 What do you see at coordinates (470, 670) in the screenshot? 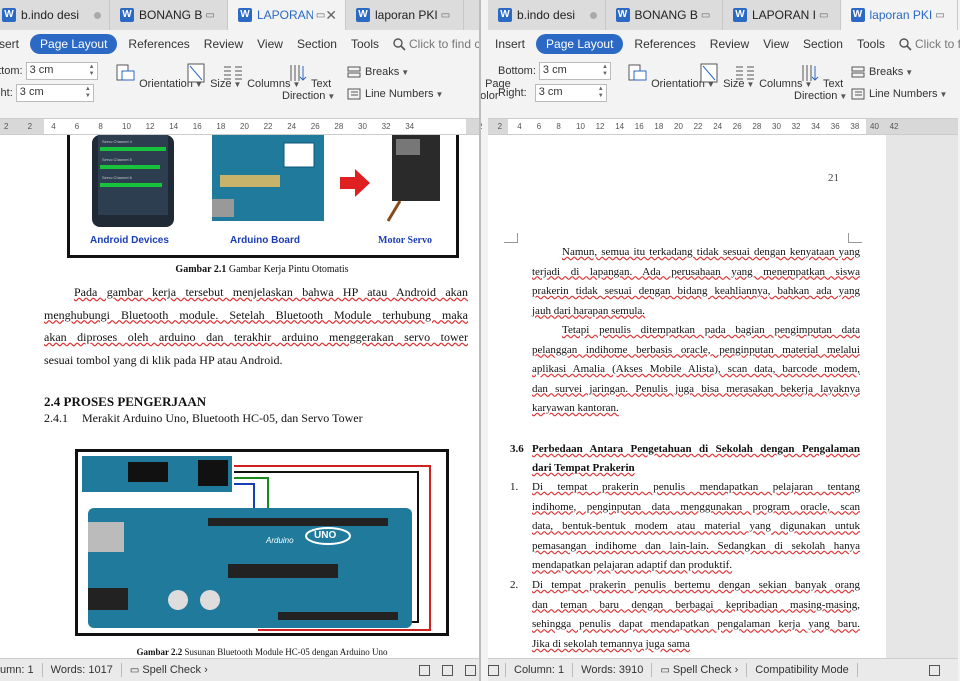
I see `web-layout-icon` at bounding box center [470, 670].